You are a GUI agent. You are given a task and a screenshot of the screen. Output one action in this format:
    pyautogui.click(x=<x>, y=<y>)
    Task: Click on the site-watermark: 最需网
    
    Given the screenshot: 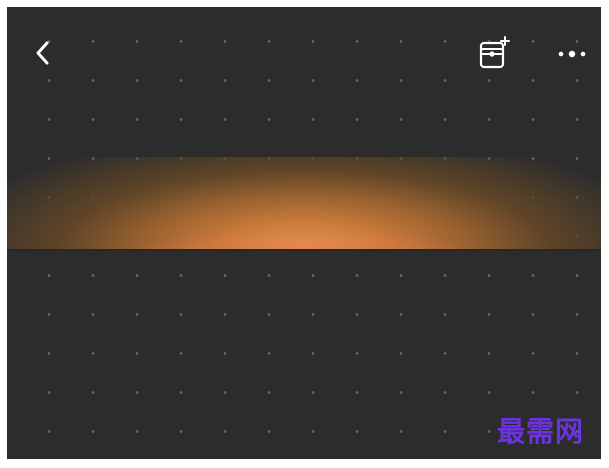 What is the action you would take?
    pyautogui.click(x=541, y=431)
    